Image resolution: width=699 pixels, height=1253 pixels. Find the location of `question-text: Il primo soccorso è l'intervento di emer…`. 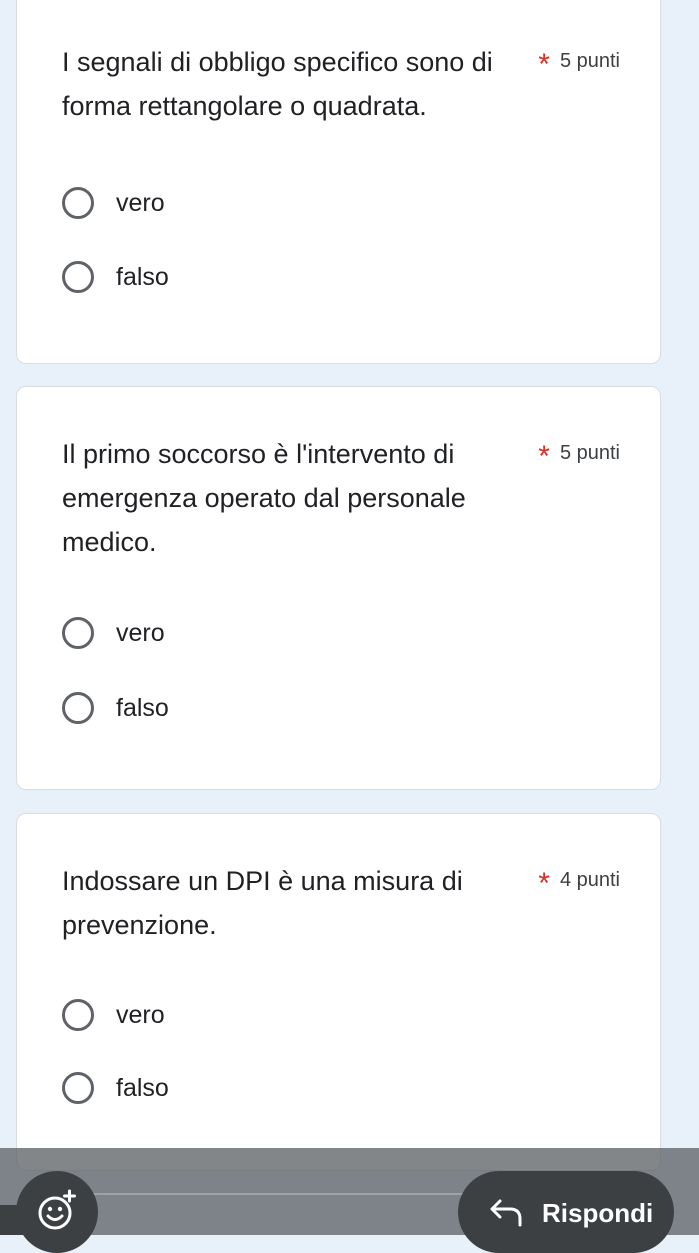

question-text: Il primo soccorso è l'intervento di emer… is located at coordinates (264, 498).